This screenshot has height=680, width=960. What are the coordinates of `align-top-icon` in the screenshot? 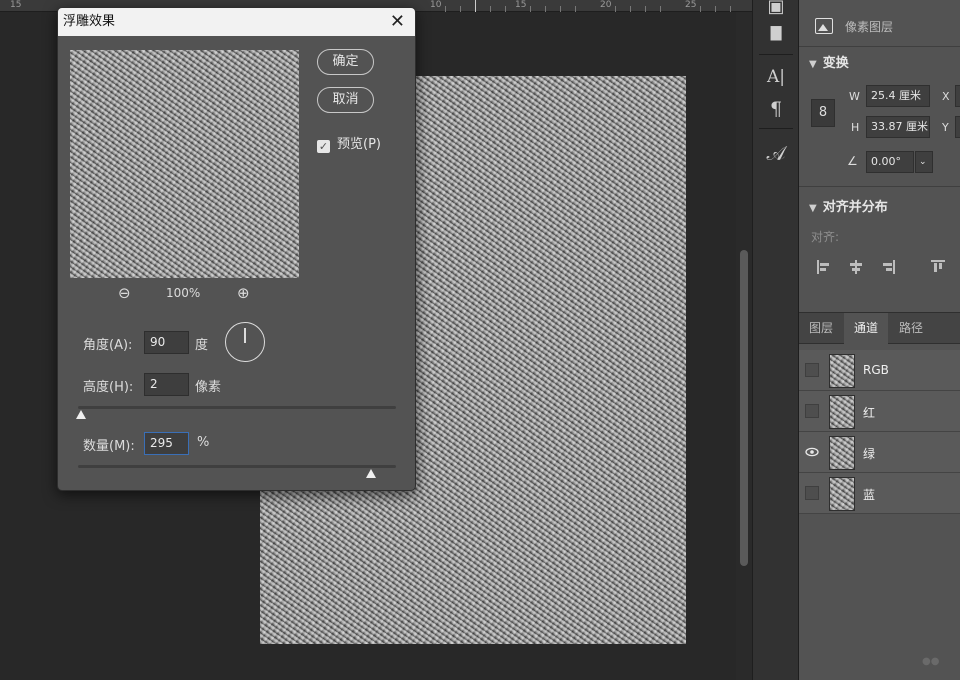 It's located at (938, 267).